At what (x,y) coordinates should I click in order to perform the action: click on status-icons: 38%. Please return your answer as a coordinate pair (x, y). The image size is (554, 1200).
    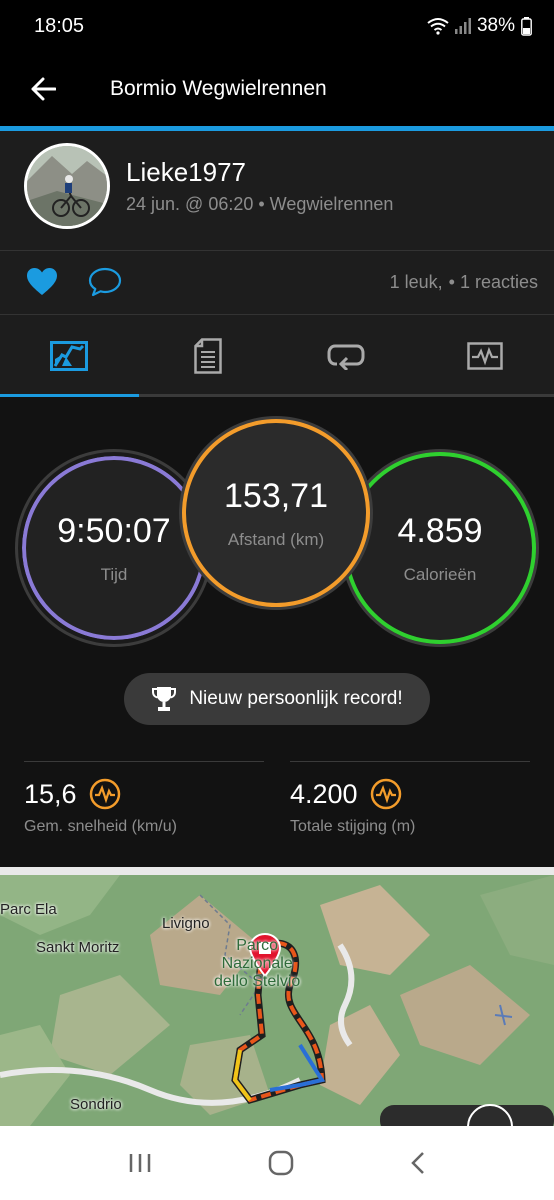
    Looking at the image, I should click on (479, 26).